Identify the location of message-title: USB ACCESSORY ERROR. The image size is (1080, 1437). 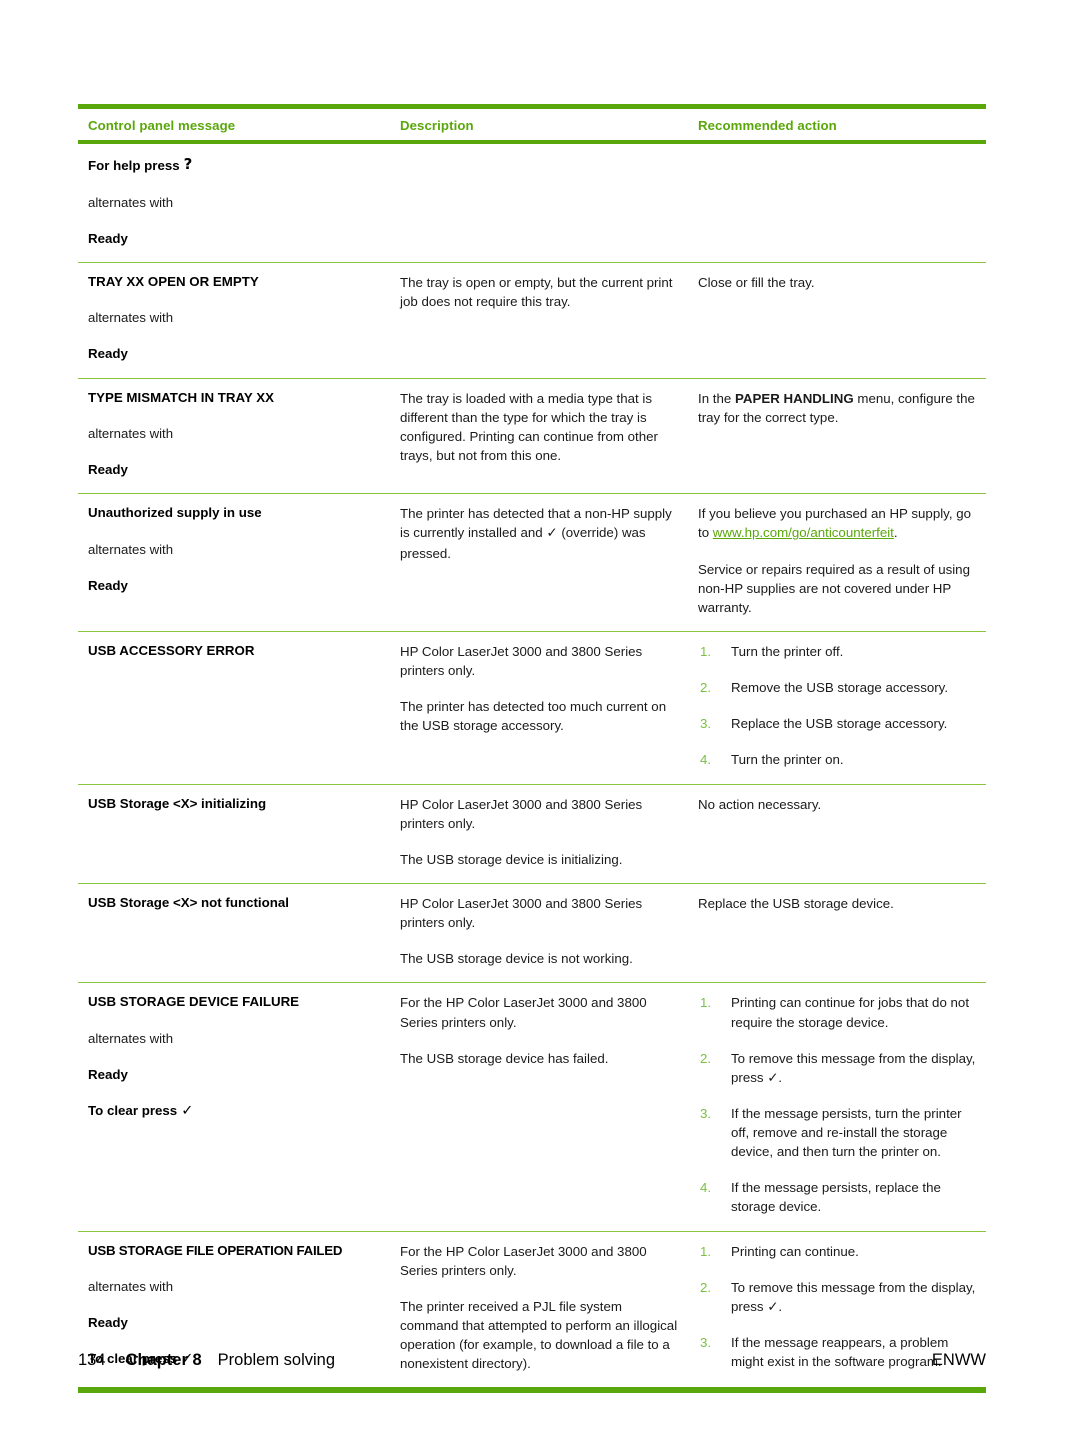
(171, 650).